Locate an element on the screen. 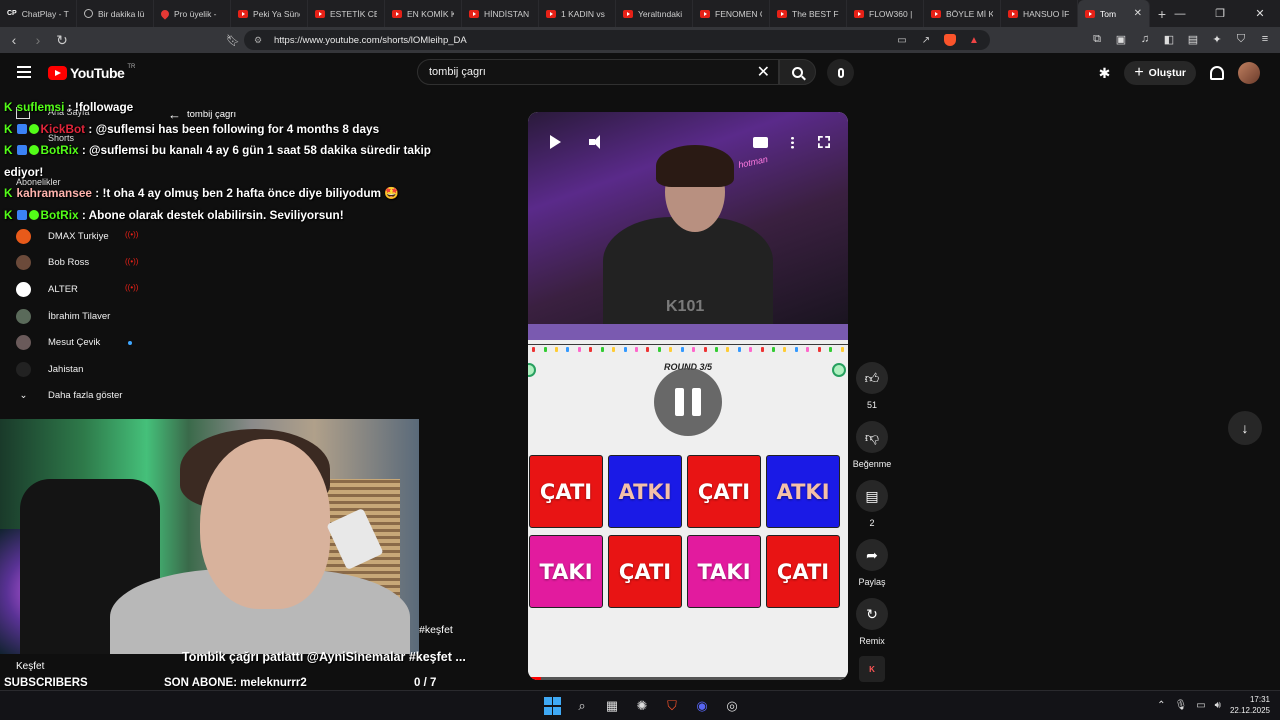  voice-search-button is located at coordinates (840, 72).